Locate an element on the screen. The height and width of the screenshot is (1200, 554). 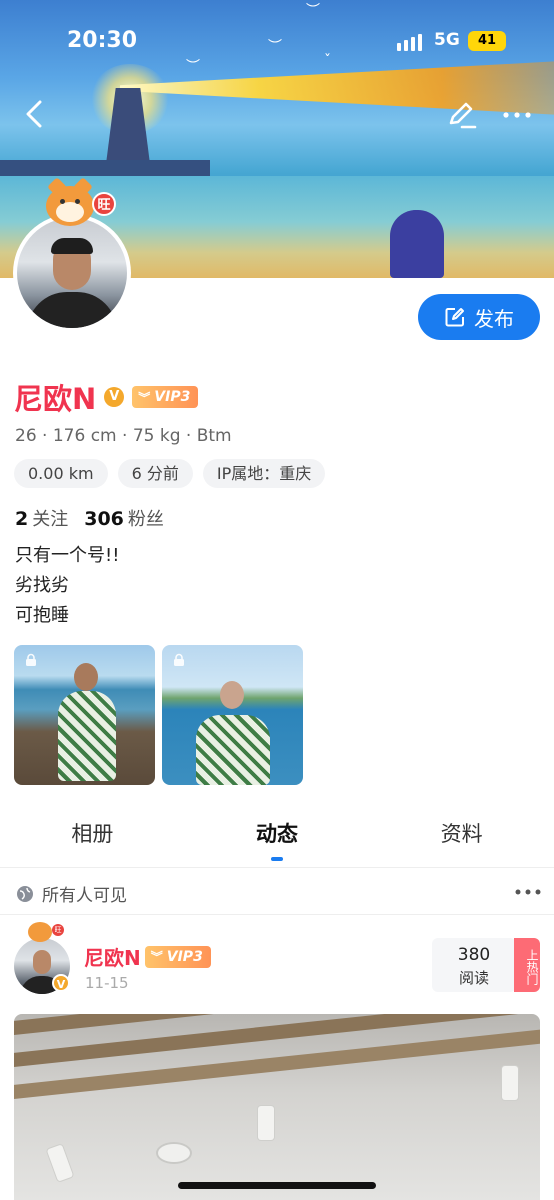
profile-bio: 只有一个号!! 劣找劣 可抱睡 is located at coordinates (67, 586).